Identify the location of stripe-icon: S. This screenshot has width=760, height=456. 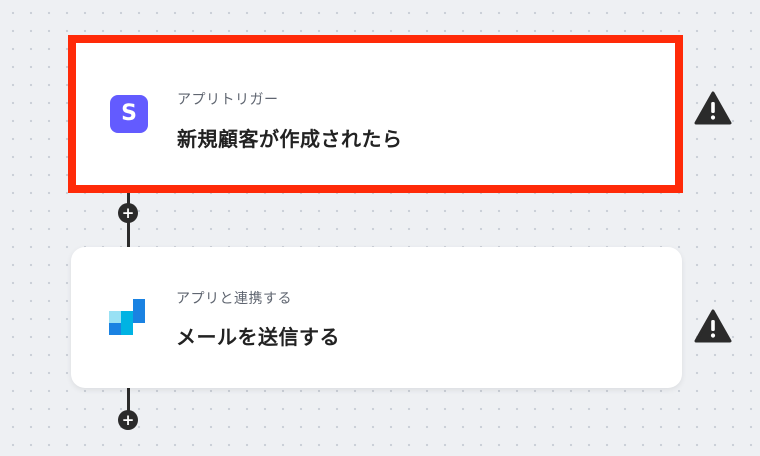
(129, 114).